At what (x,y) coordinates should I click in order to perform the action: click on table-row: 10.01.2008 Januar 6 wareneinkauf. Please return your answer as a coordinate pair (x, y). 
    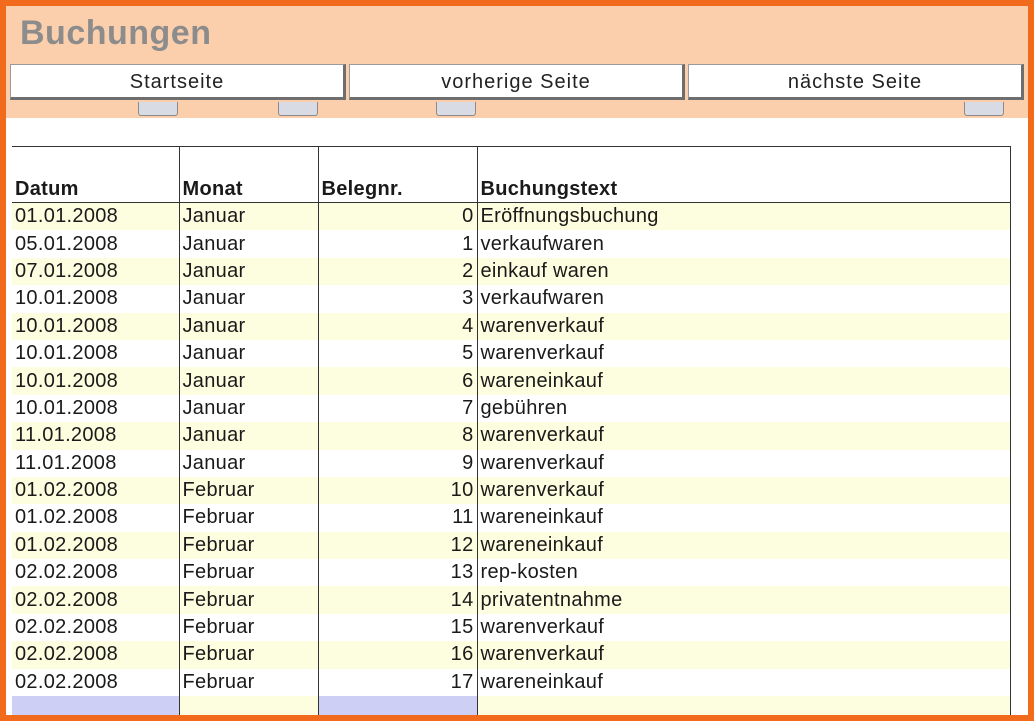
    Looking at the image, I should click on (511, 381).